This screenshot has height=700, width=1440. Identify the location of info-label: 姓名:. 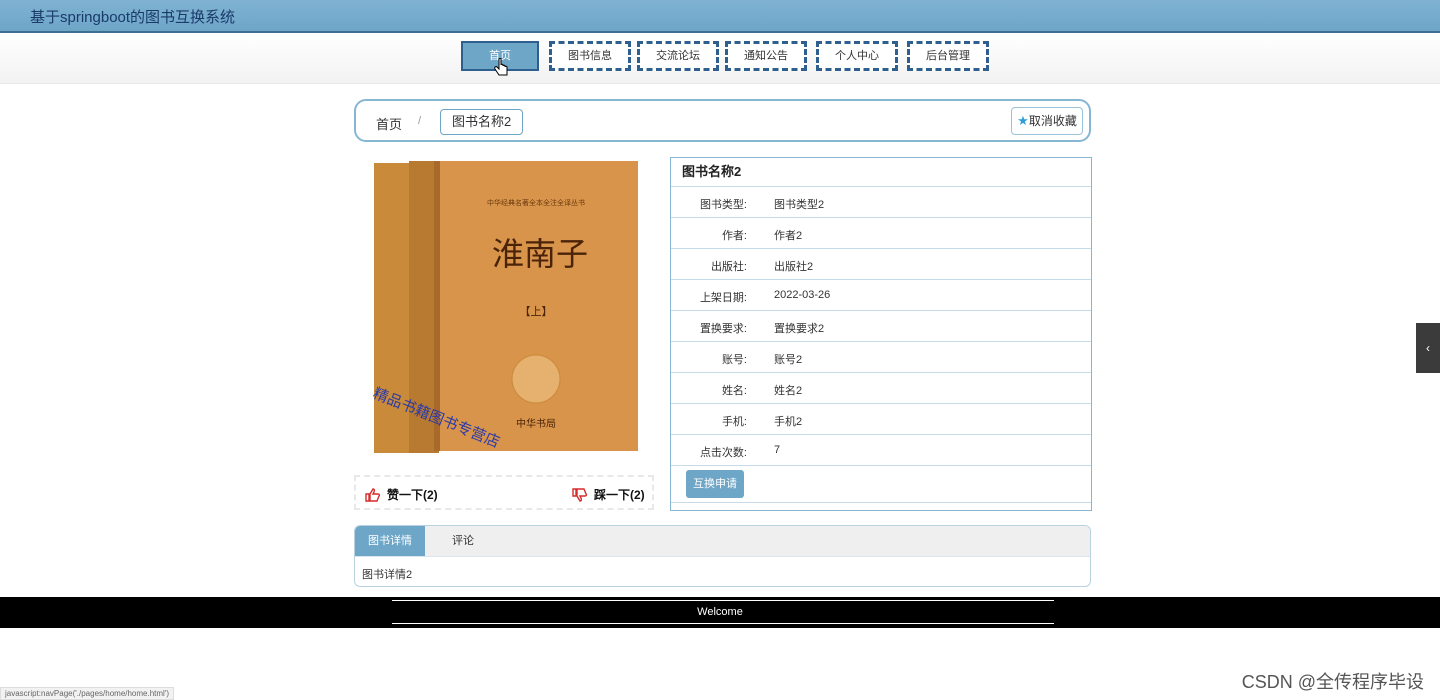
(734, 391).